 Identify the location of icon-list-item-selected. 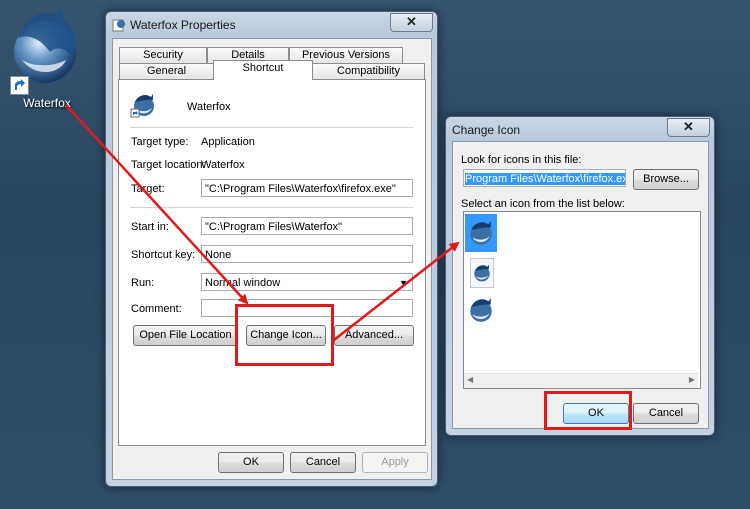
(481, 233).